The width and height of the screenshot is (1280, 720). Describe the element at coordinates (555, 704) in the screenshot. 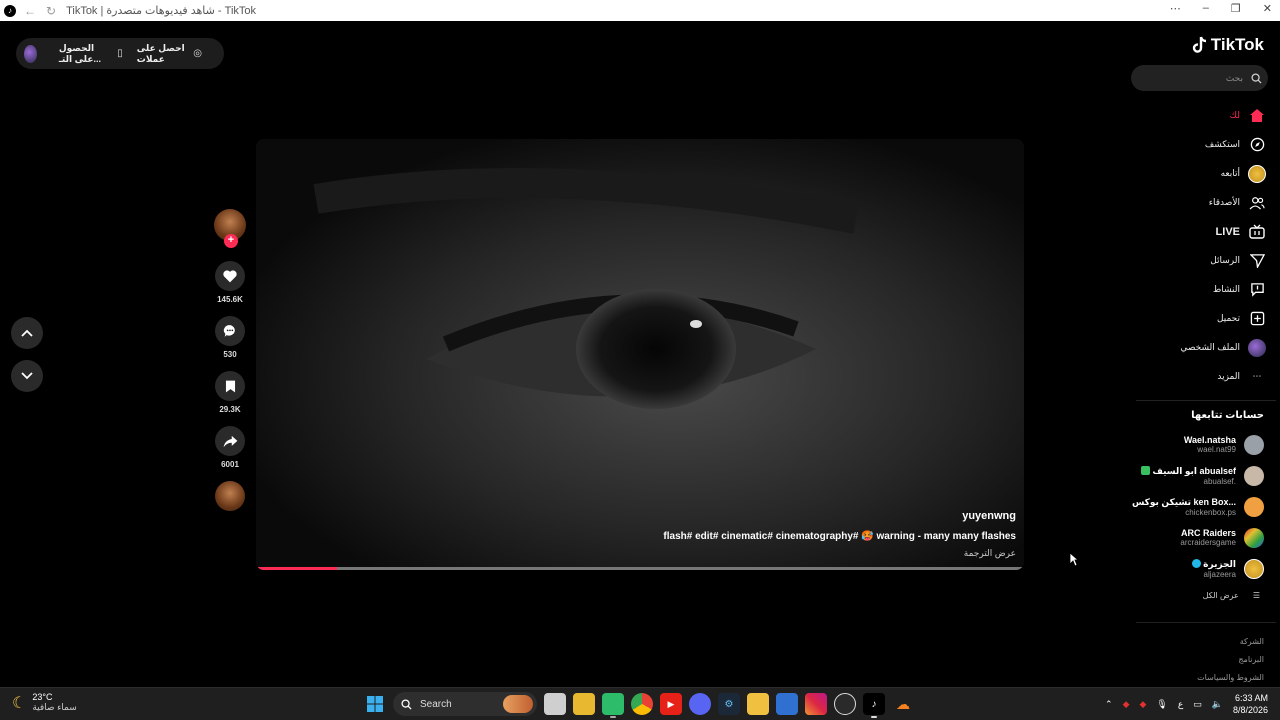

I see `task-view-icon` at that location.